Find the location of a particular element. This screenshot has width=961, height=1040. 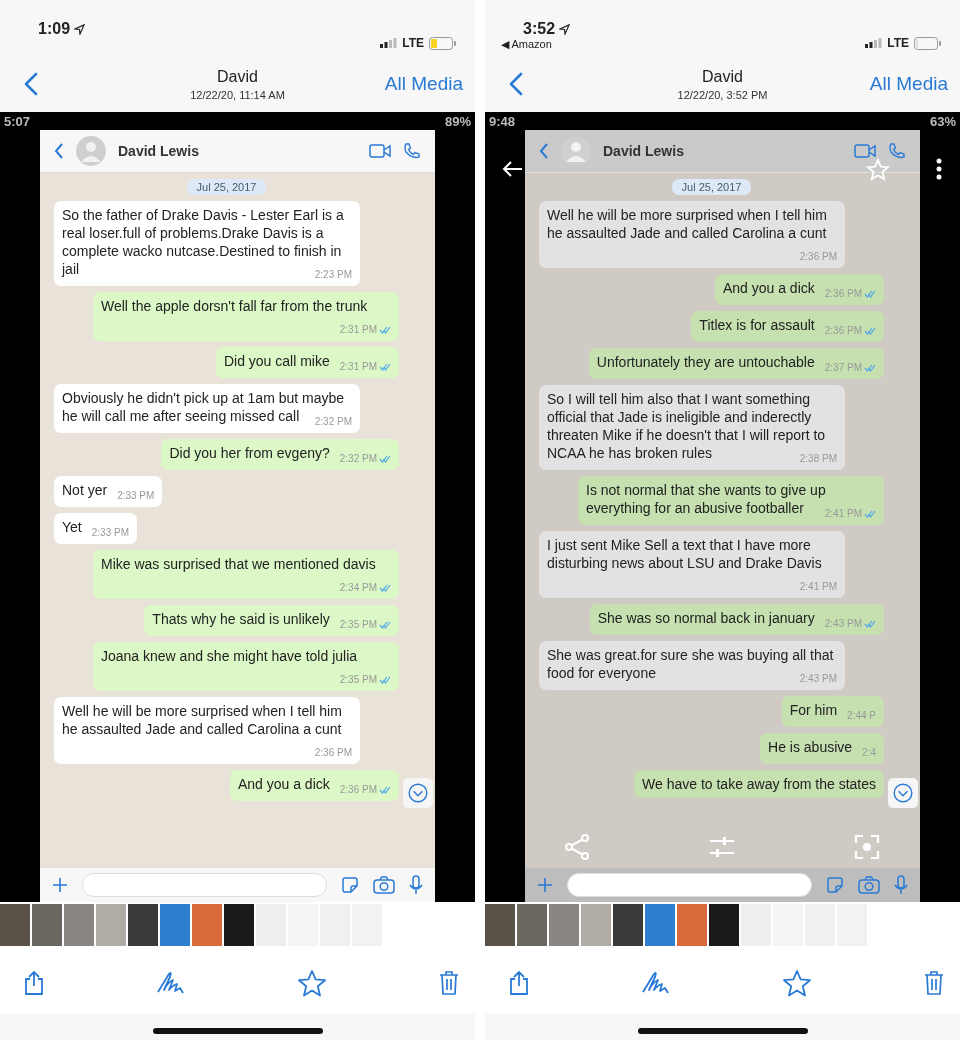

focus-lens-icon is located at coordinates (867, 847).